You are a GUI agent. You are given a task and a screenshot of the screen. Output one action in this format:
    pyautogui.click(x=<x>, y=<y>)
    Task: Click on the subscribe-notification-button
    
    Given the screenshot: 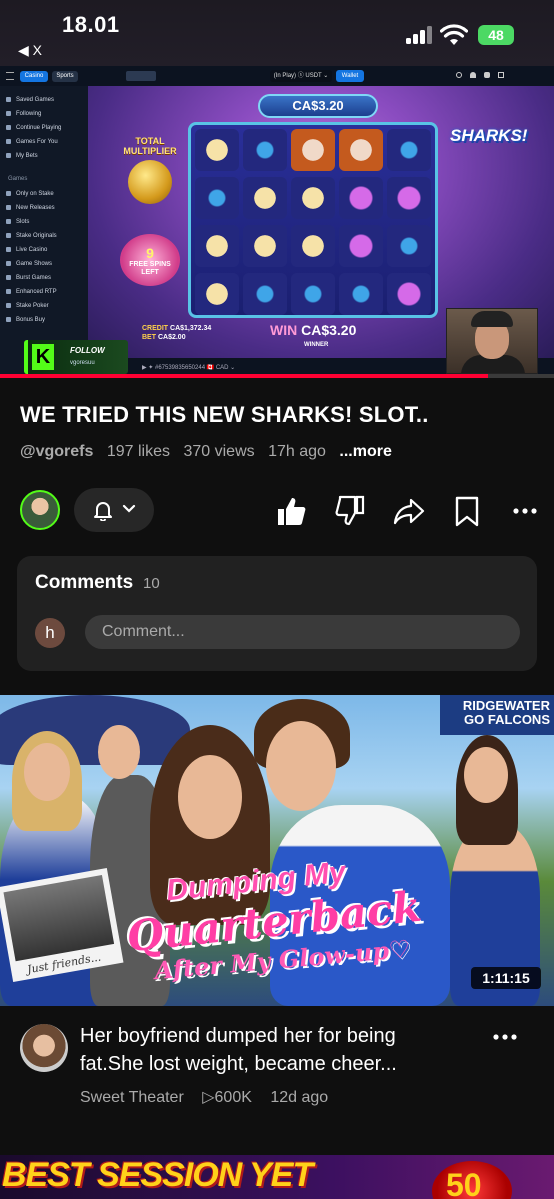 What is the action you would take?
    pyautogui.click(x=114, y=510)
    